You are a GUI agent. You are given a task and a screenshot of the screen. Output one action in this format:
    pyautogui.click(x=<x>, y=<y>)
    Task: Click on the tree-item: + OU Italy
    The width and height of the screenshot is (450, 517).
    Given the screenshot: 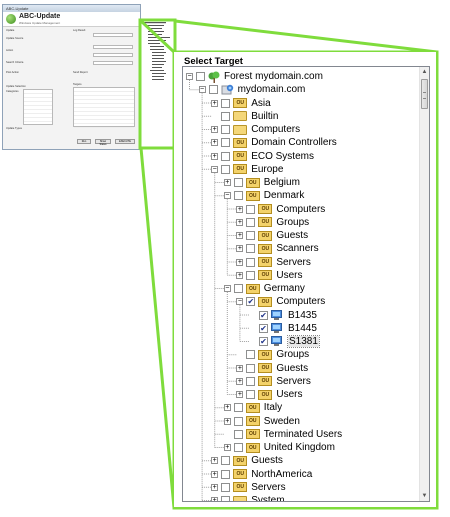 What is the action you would take?
    pyautogui.click(x=252, y=407)
    